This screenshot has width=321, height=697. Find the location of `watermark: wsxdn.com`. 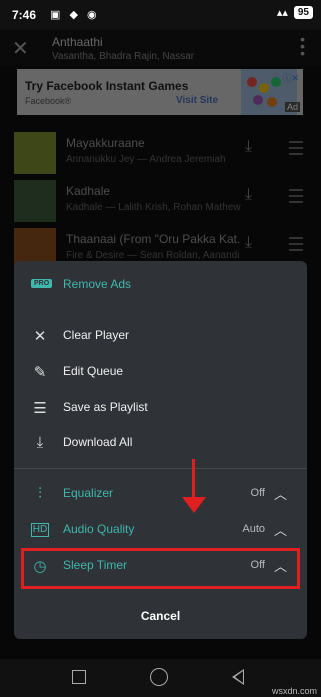

watermark: wsxdn.com is located at coordinates (294, 691).